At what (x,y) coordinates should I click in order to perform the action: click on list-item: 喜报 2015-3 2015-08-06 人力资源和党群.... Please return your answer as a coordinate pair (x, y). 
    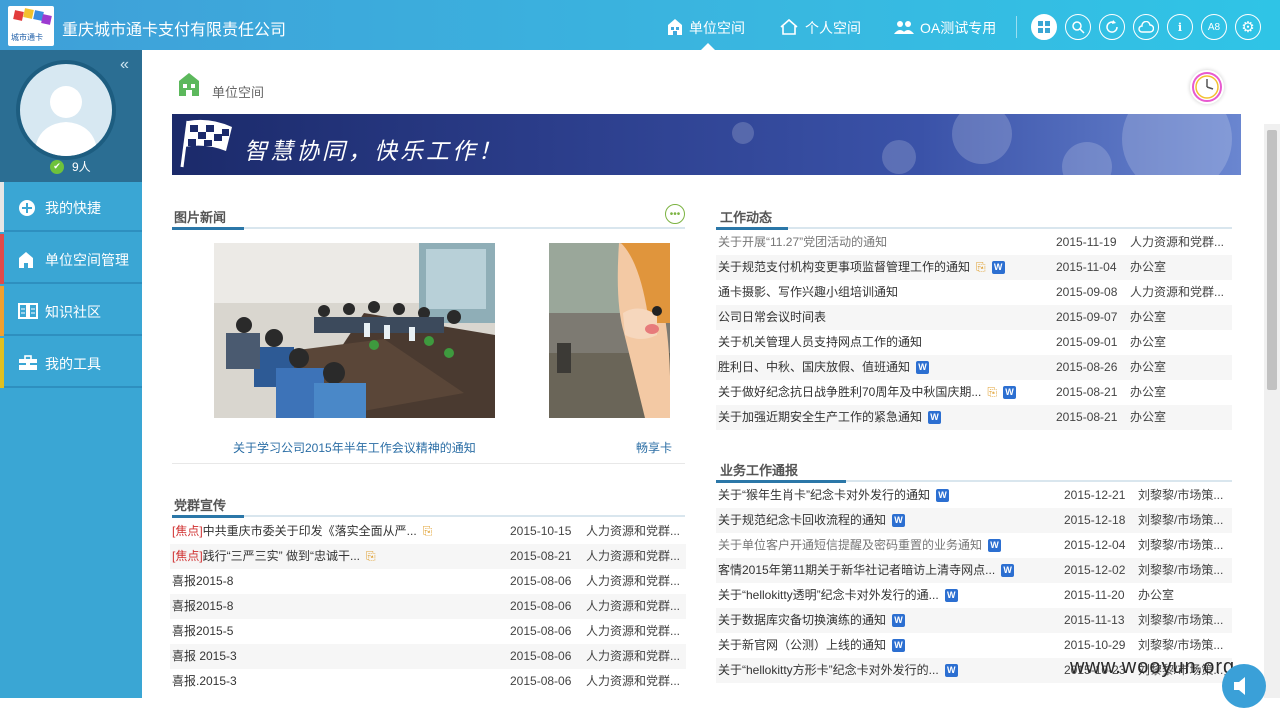
    Looking at the image, I should click on (428, 656).